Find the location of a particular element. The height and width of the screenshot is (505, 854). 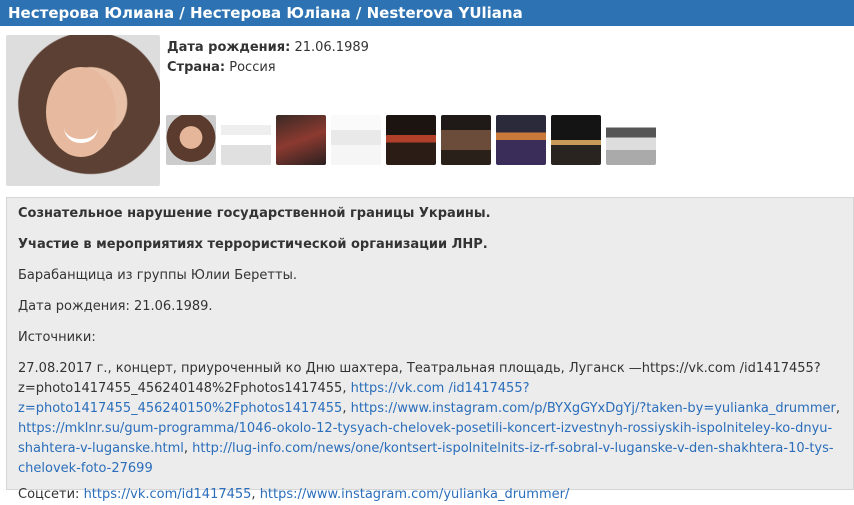

avatar is located at coordinates (83, 110).